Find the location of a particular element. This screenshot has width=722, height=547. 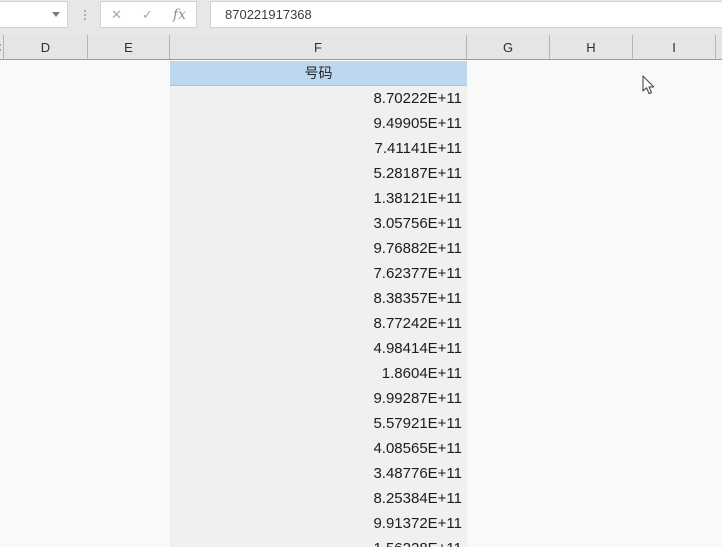

column-header-d: D is located at coordinates (46, 47).